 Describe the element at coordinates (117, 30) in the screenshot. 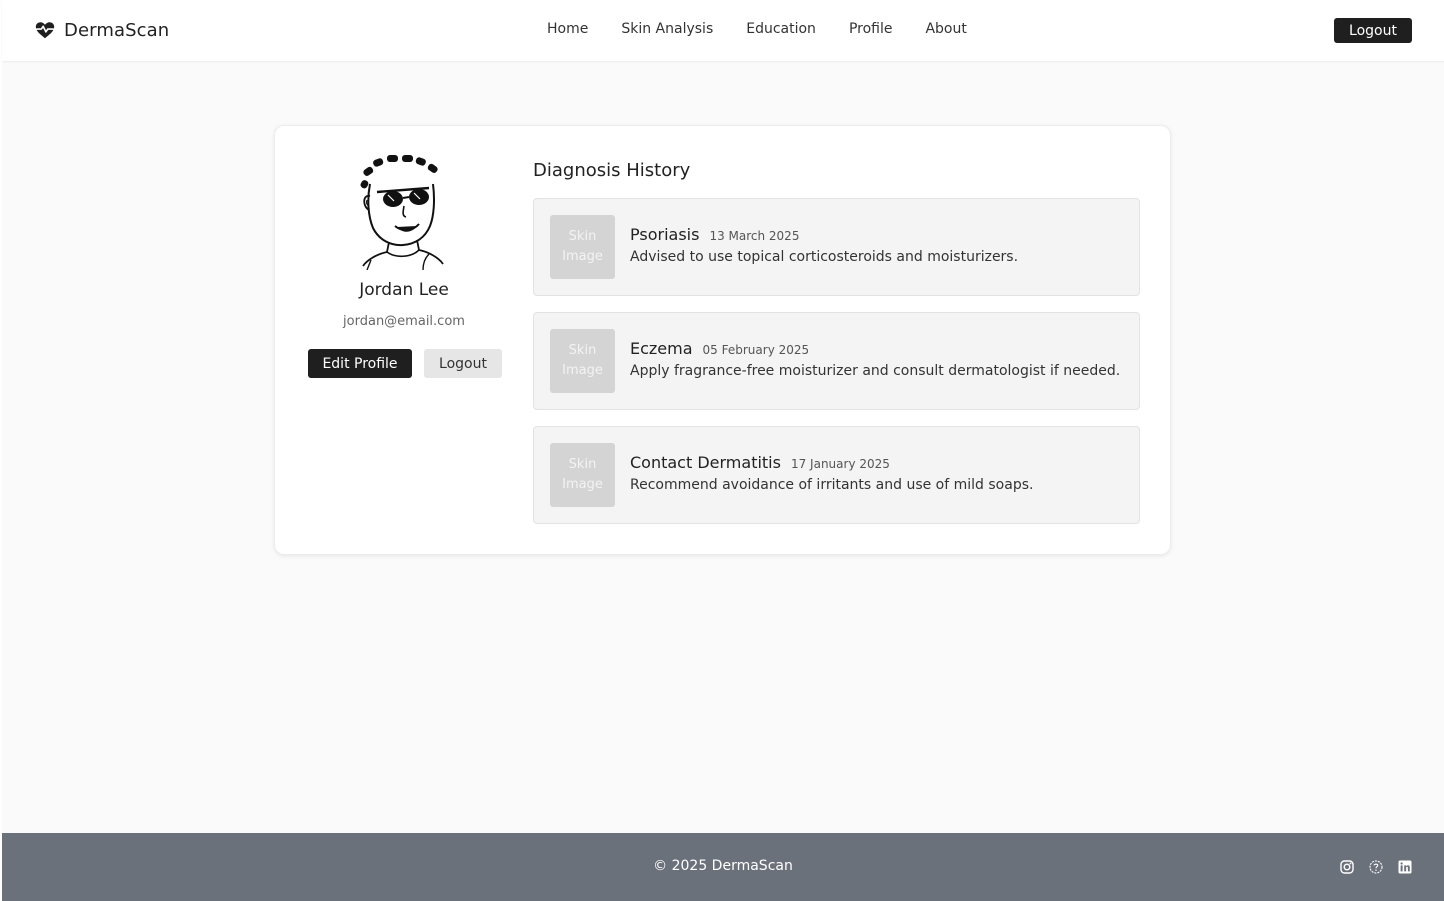

I see `brand-name: DermaScan` at that location.